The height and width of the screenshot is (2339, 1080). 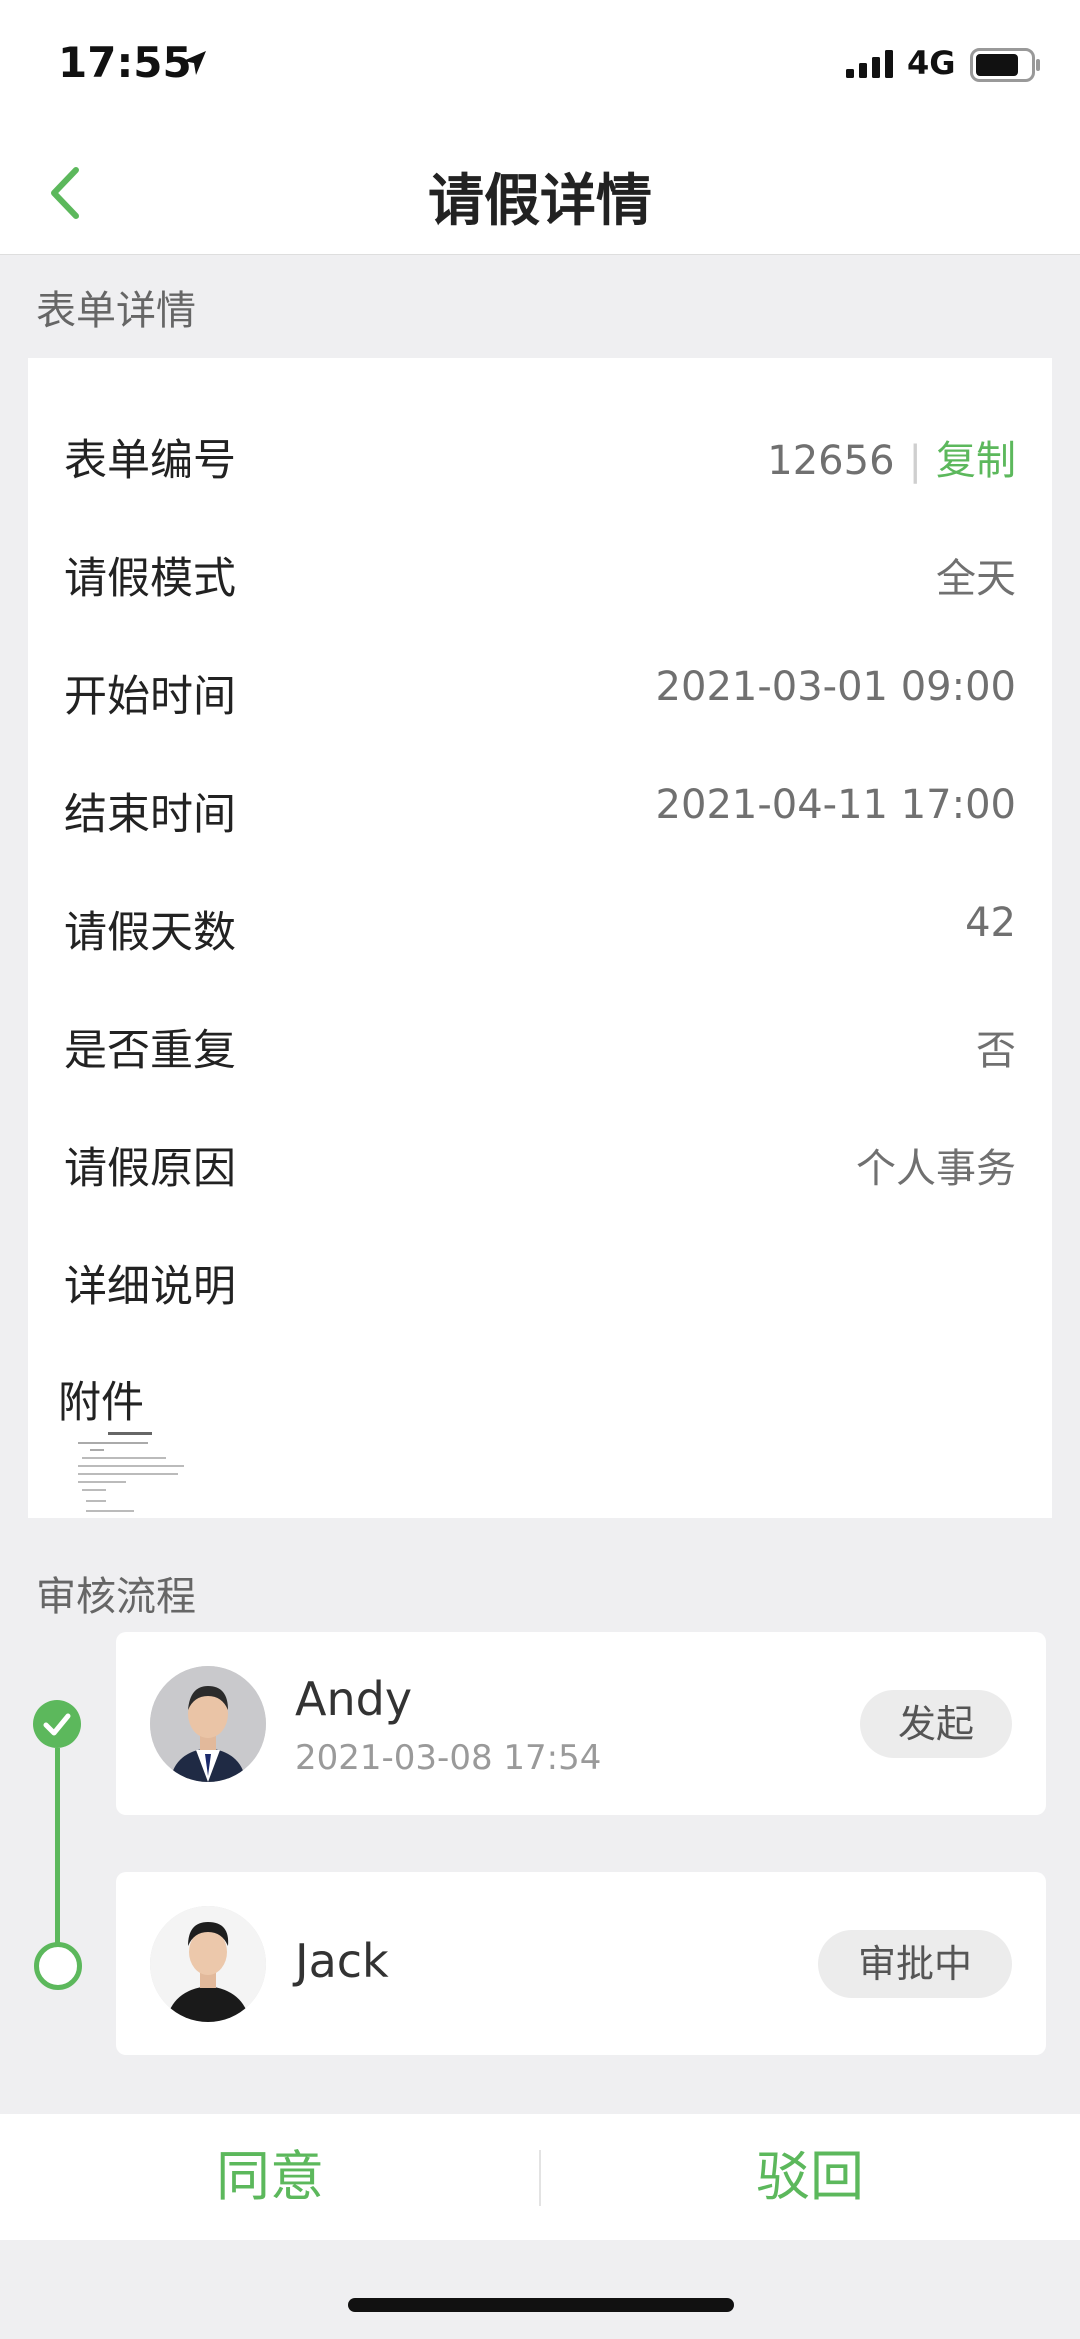 I want to click on row-label: 请假模式, so click(x=150, y=579).